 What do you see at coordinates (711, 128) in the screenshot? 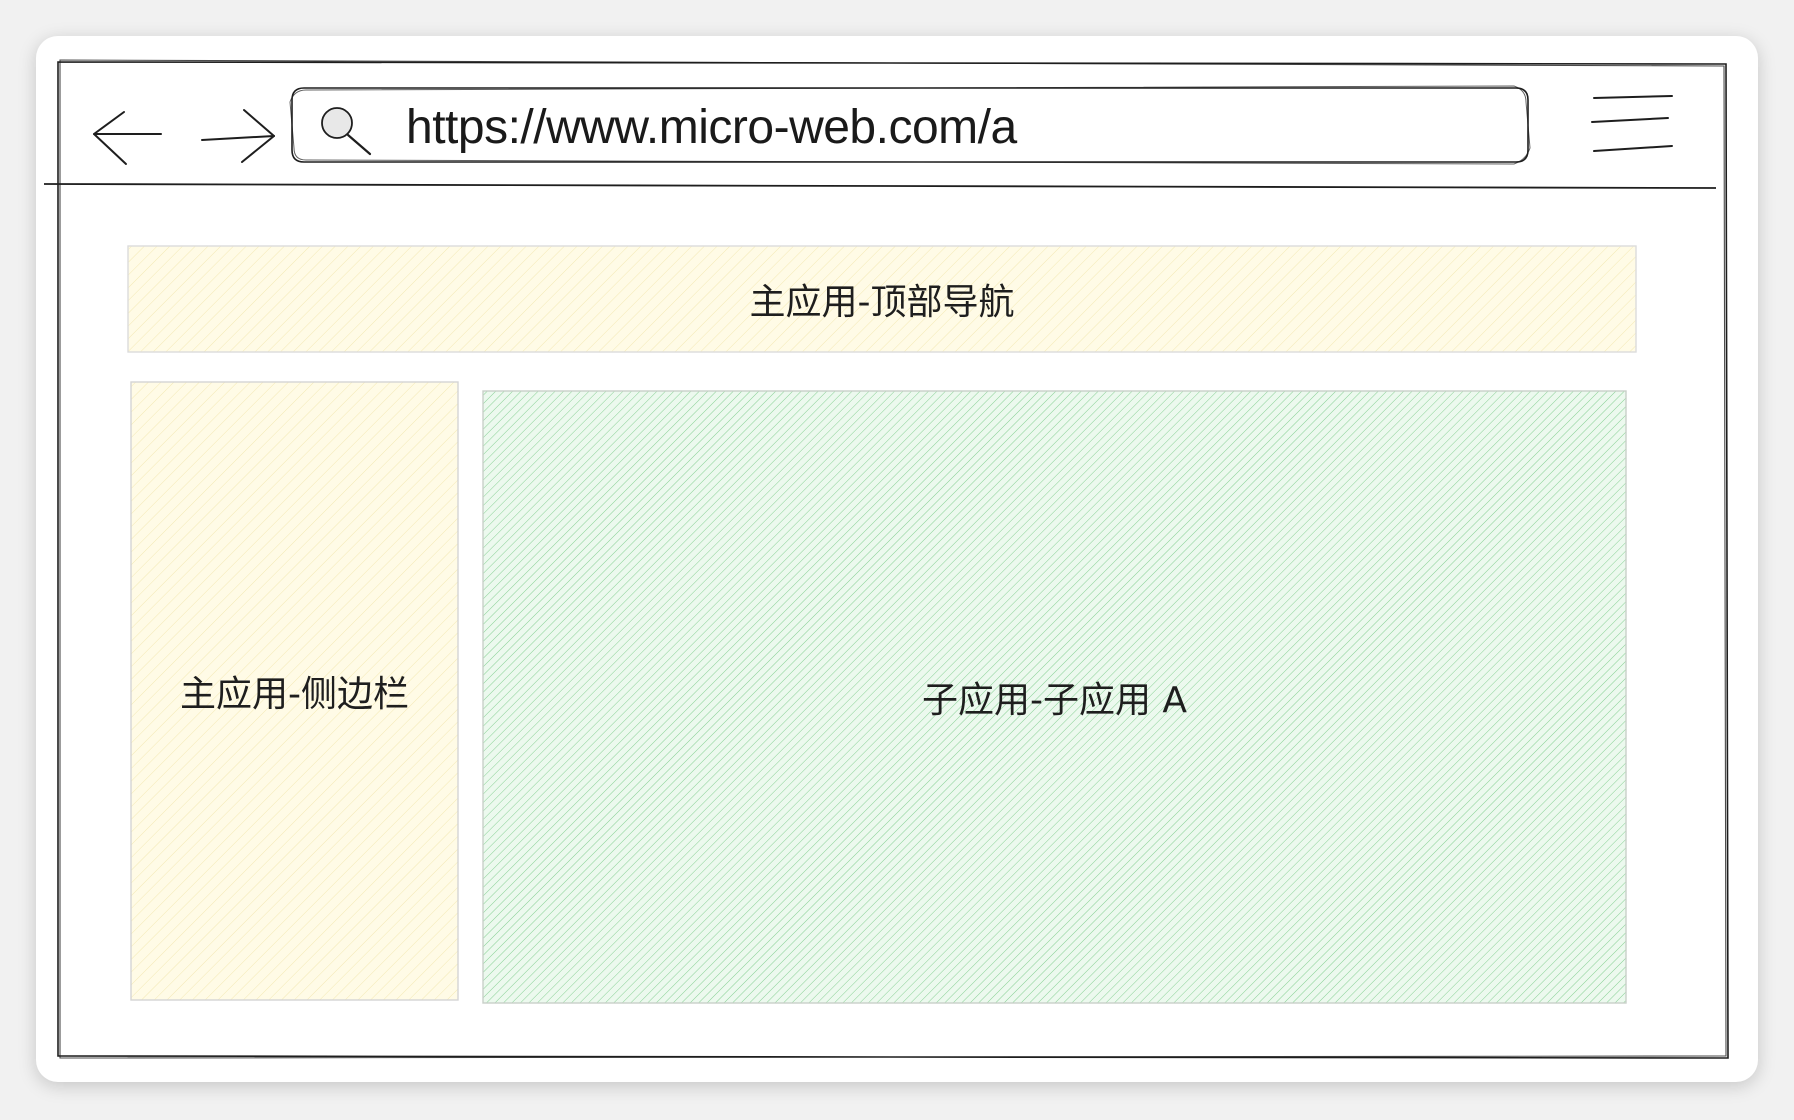
I see `url-text: https://www.micro-web.com/a` at bounding box center [711, 128].